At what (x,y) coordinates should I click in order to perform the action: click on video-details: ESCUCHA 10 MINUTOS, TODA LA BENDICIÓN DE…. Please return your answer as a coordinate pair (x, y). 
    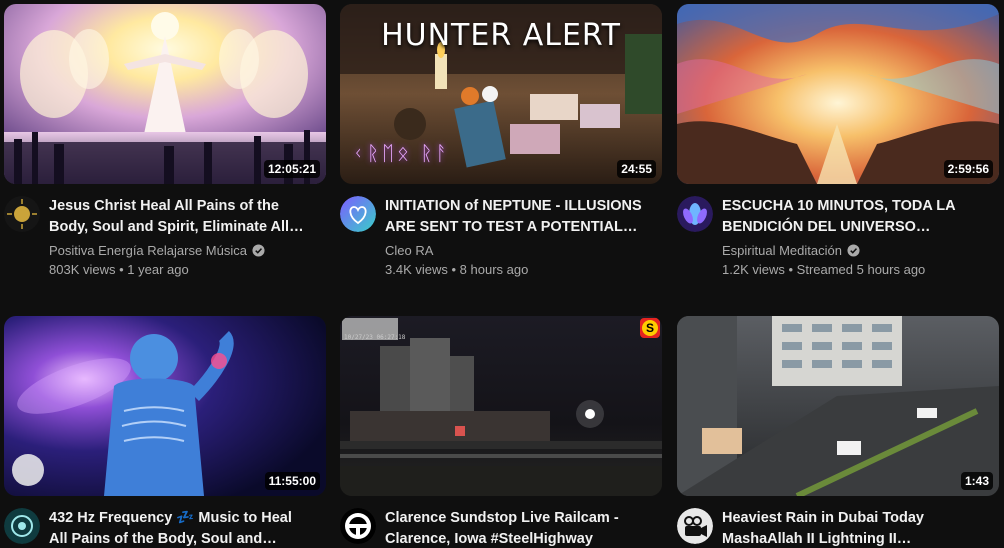
    Looking at the image, I should click on (838, 237).